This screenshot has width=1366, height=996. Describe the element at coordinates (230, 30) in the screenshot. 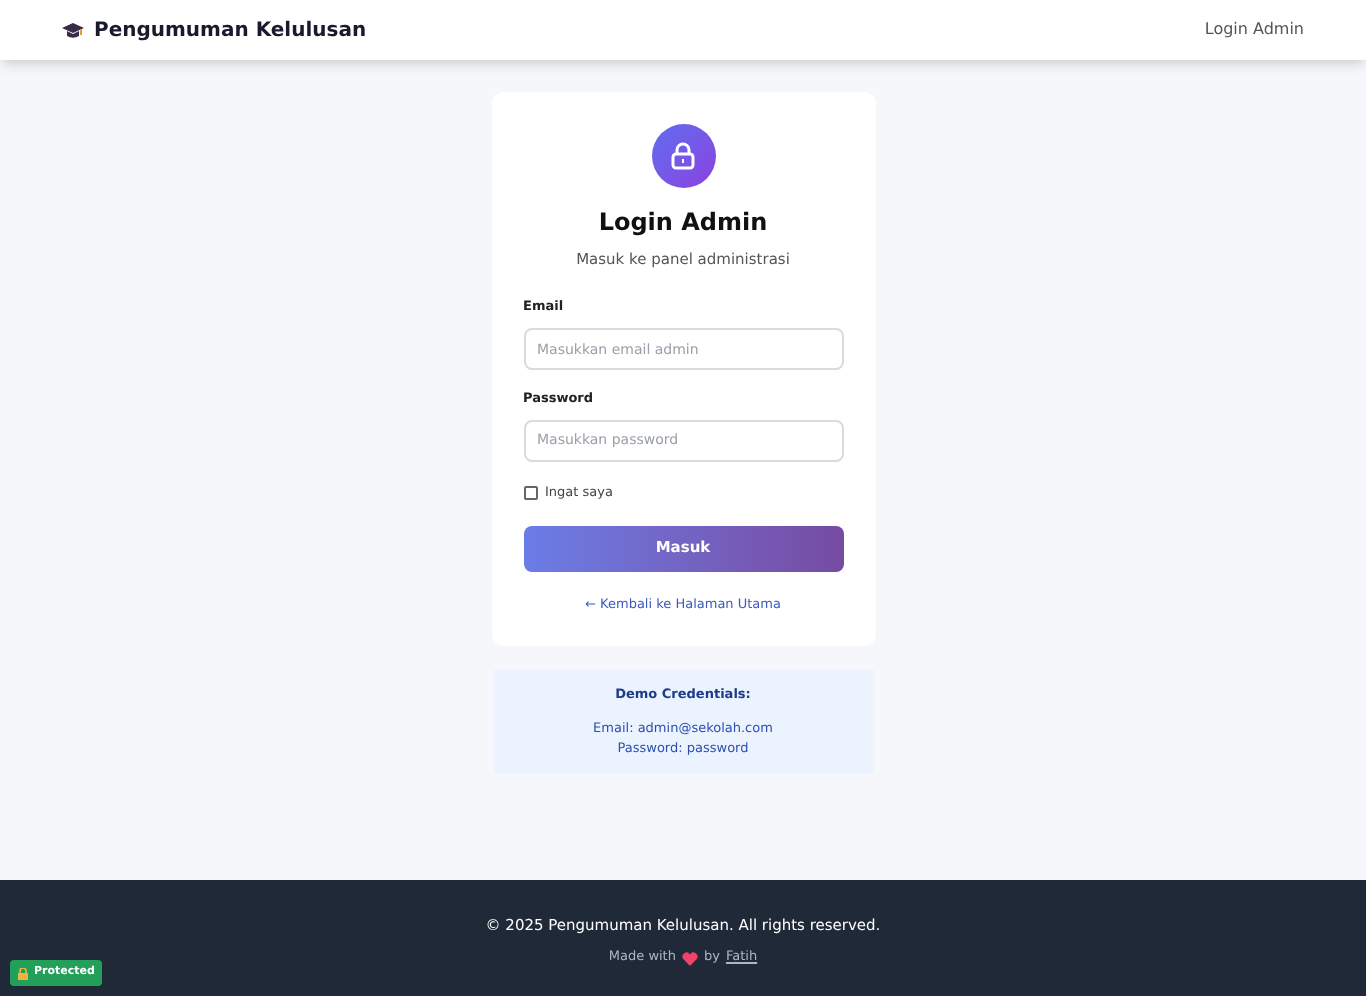

I see `brand-title: Pengumuman Kelulusan` at that location.